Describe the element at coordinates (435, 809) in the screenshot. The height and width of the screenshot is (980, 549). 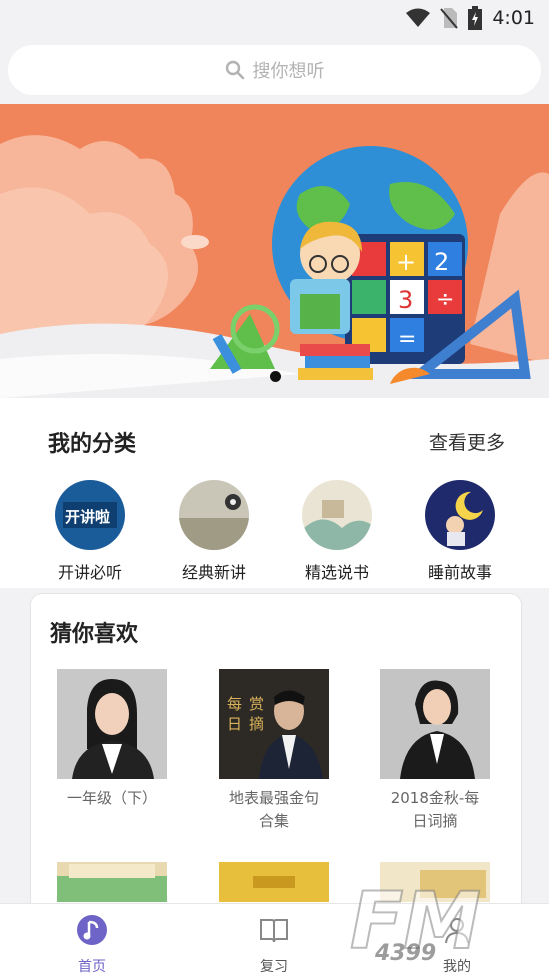
I see `recommend-caption: 2018金秋-每 日词摘` at that location.